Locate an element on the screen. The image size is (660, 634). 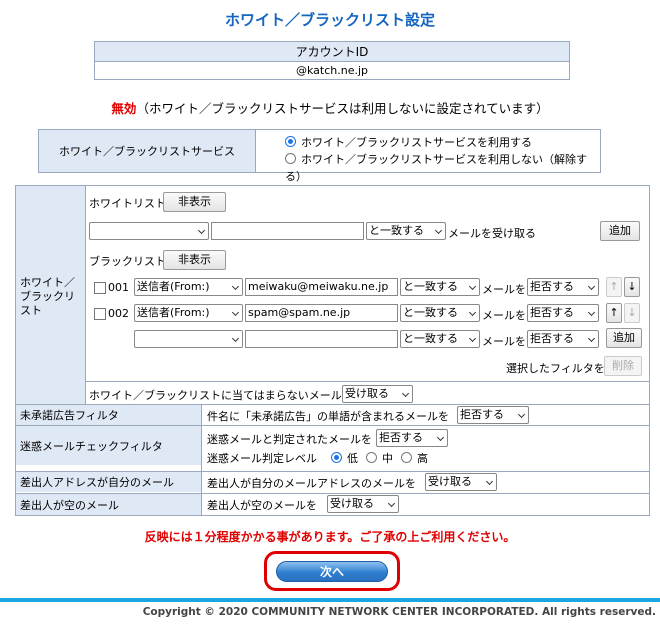
page-title: ホワイト／ブラックリスト設定 is located at coordinates (329, 20).